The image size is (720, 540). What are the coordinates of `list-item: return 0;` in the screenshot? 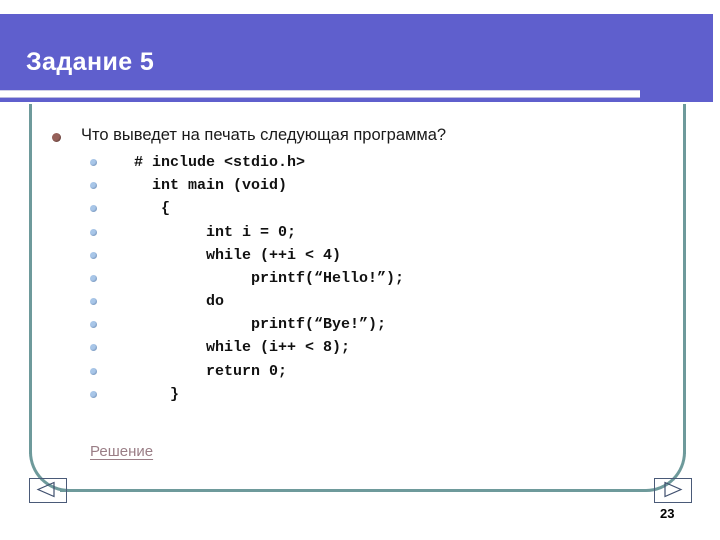 It's located at (352, 371).